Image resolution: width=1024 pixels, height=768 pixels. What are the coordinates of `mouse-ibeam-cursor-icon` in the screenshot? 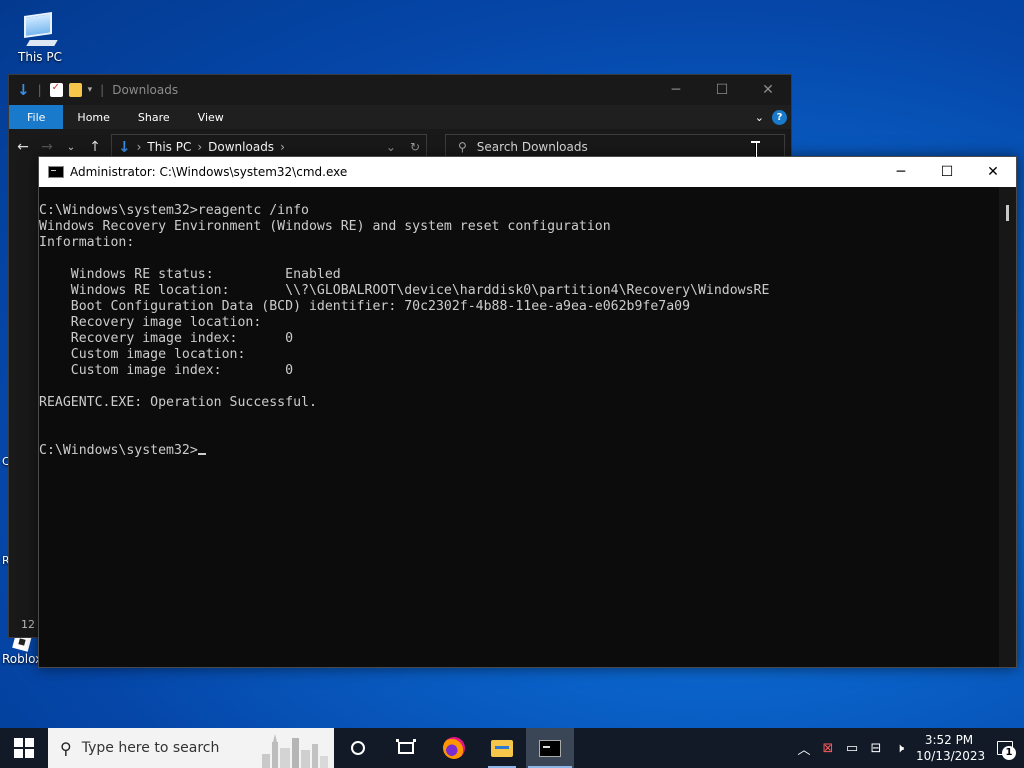 It's located at (755, 151).